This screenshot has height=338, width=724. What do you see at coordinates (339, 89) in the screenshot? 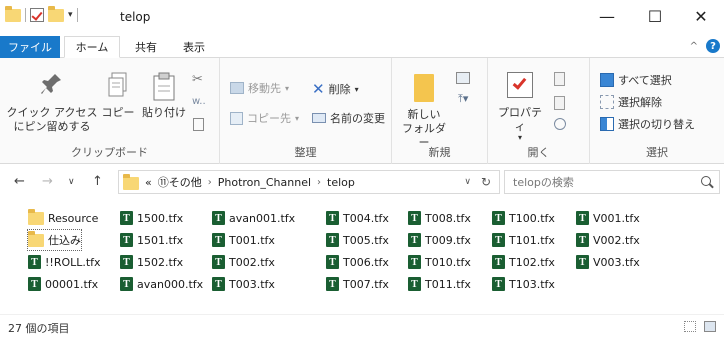
I see `delete-label: 削除` at bounding box center [339, 89].